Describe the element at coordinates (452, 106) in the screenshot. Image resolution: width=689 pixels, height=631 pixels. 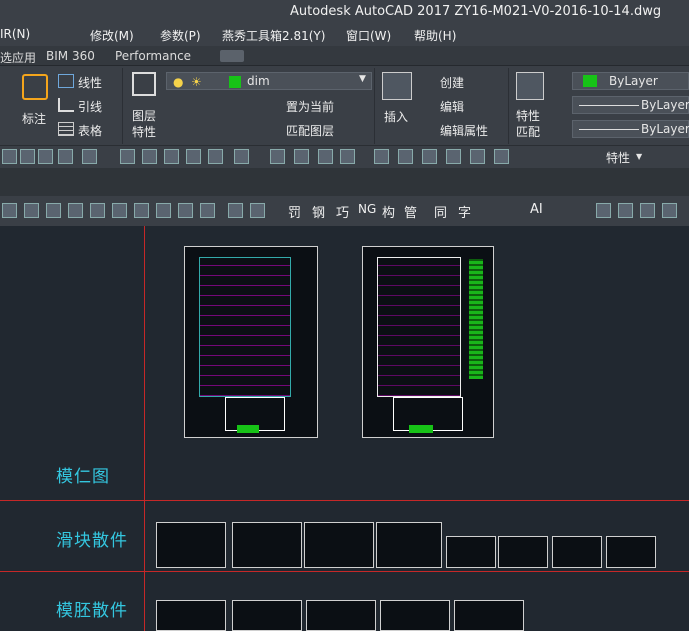
I see `edit-block-label: 编辑` at that location.